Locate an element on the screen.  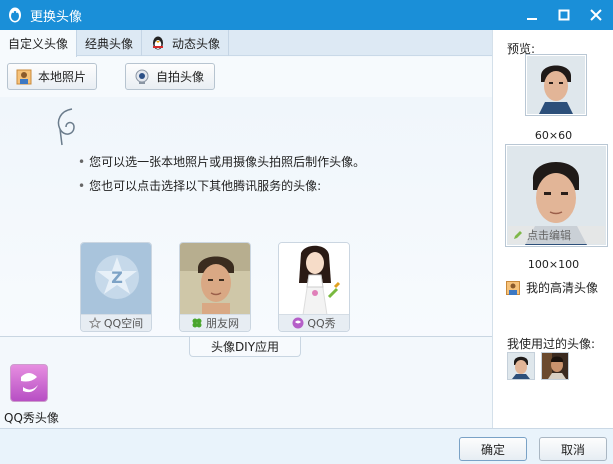
clover-icon is located at coordinates (197, 323).